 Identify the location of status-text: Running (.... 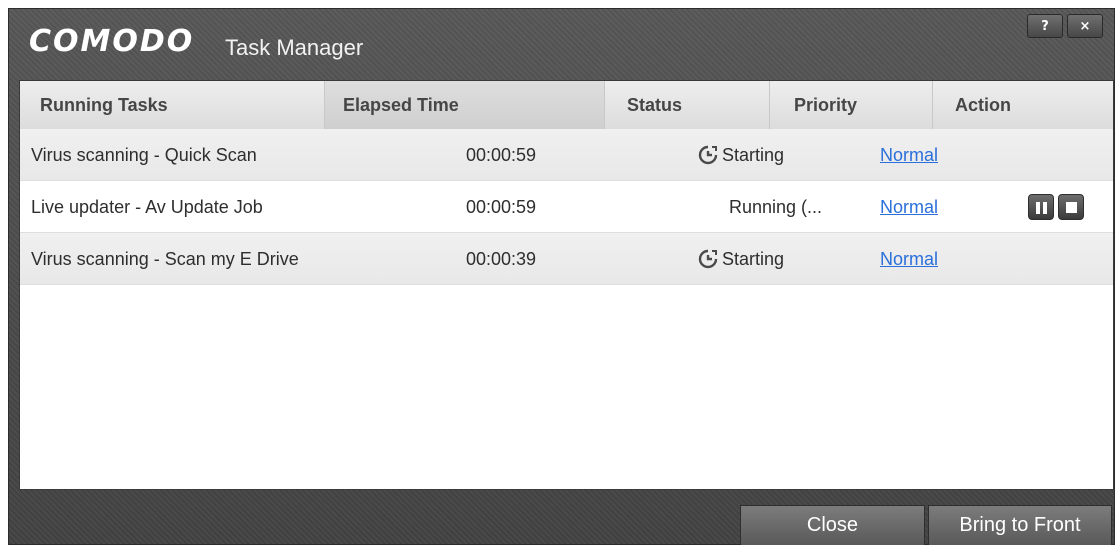
(776, 206).